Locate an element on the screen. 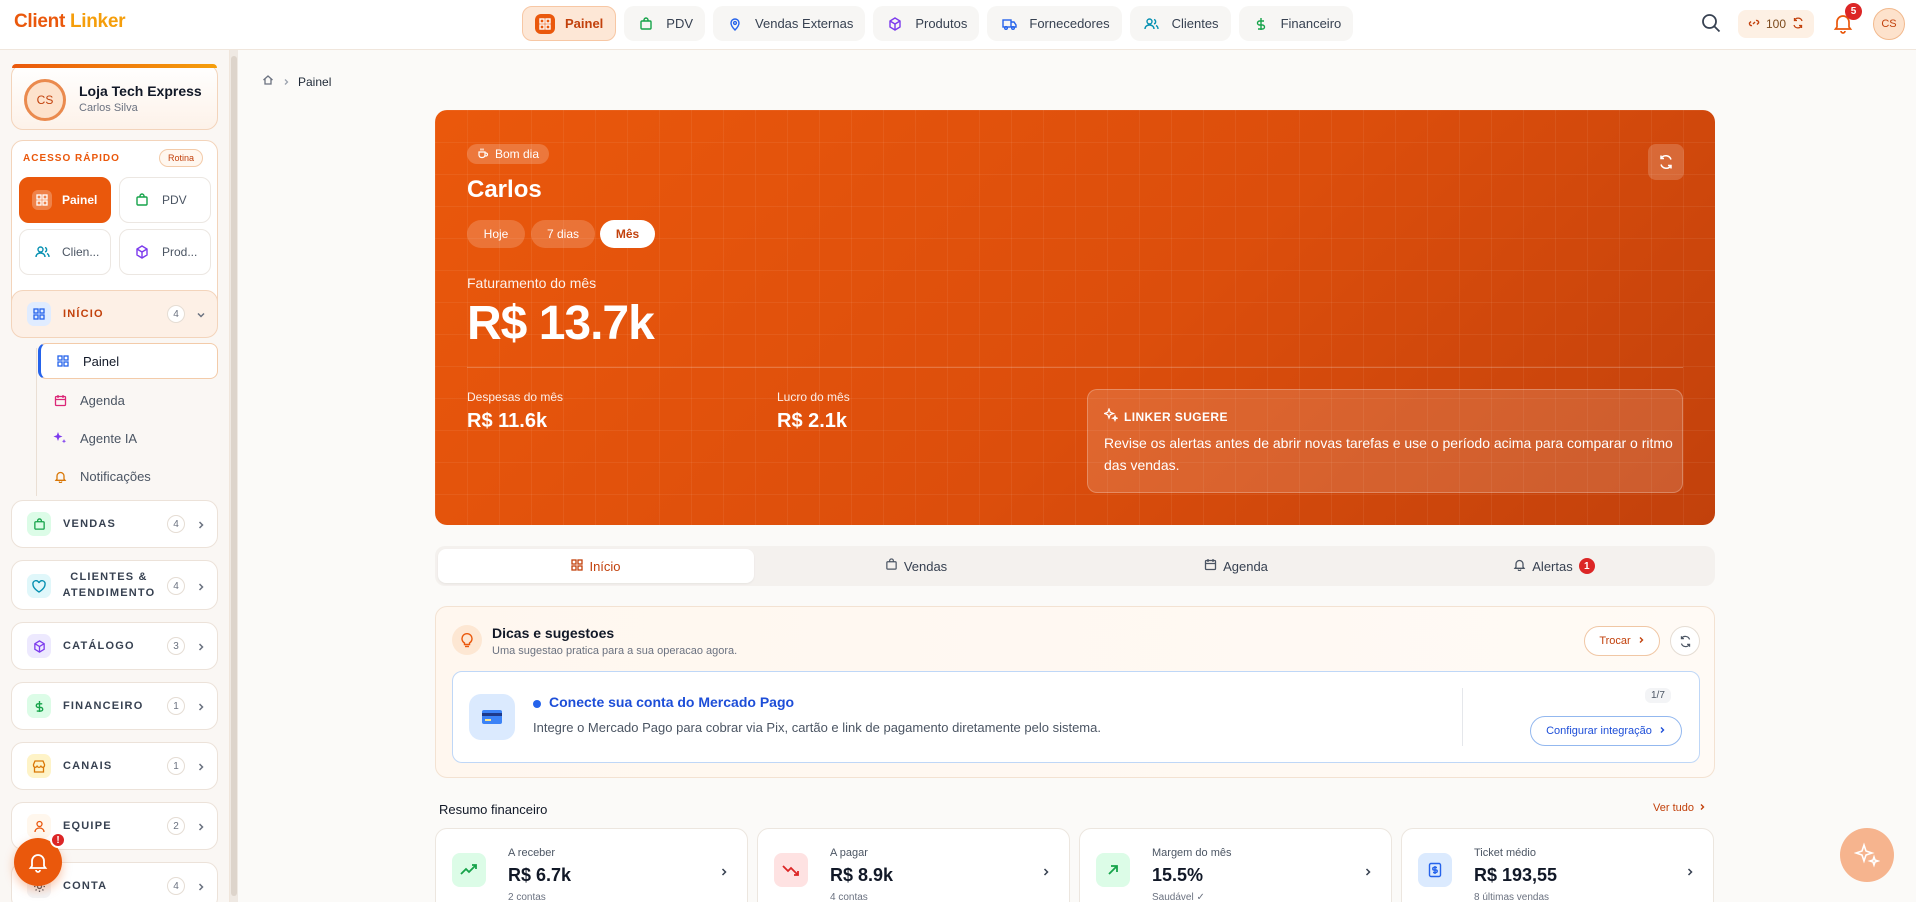 Image resolution: width=1916 pixels, height=902 pixels. store-card: CS Loja Tech Express Carlos Silva is located at coordinates (114, 97).